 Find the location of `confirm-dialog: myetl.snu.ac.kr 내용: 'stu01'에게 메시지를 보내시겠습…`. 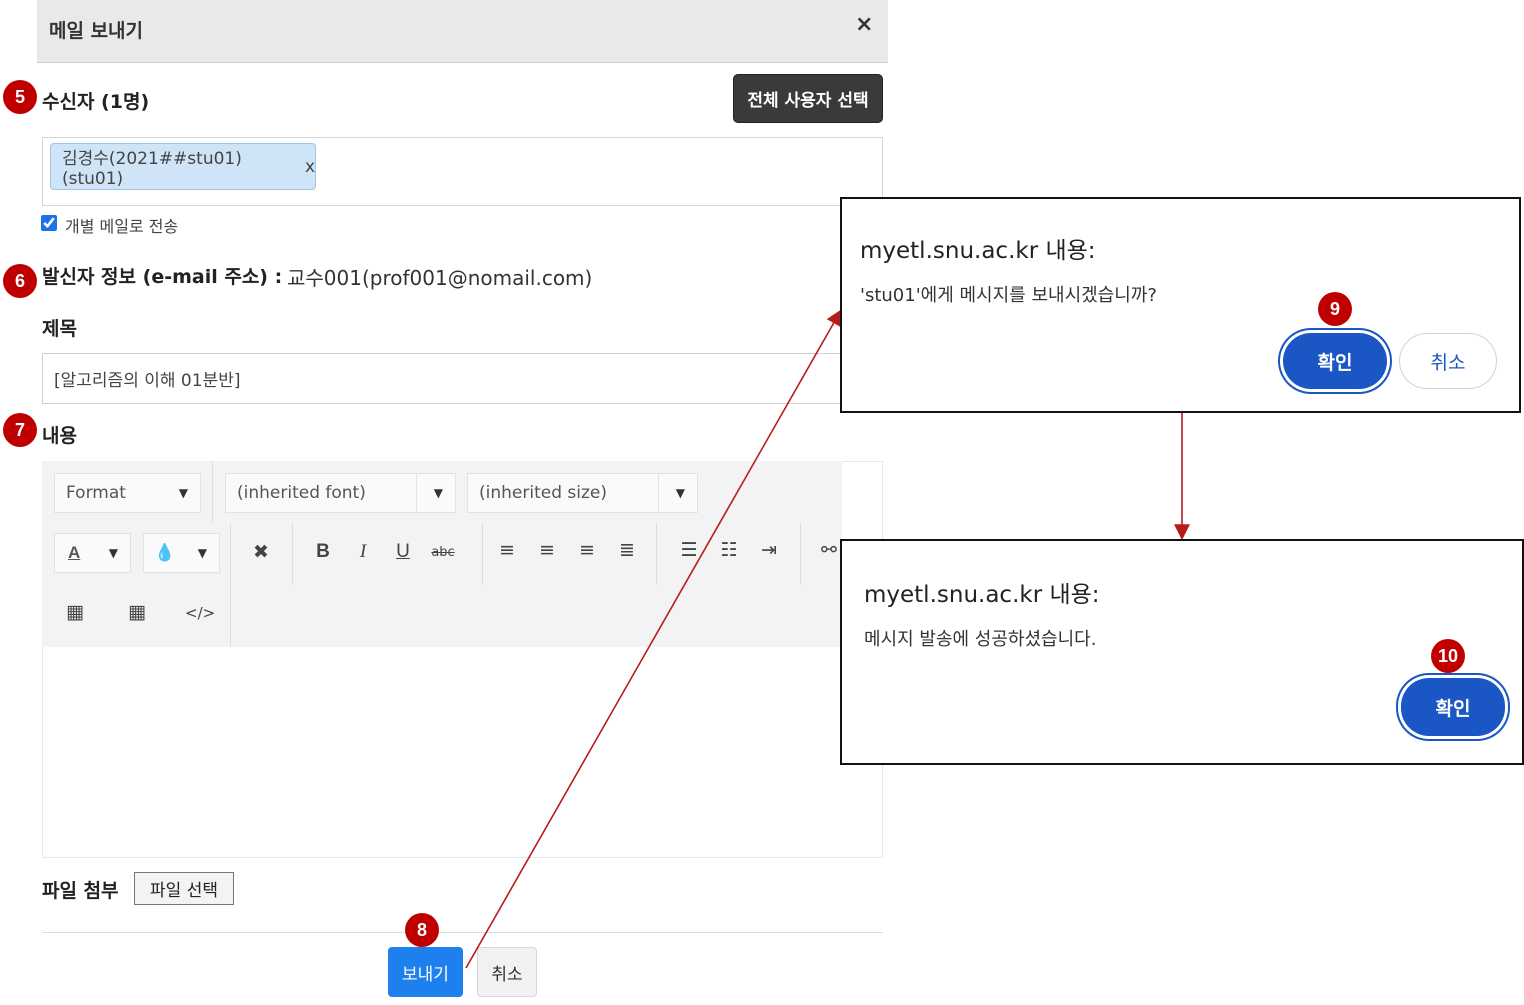

confirm-dialog: myetl.snu.ac.kr 내용: 'stu01'에게 메시지를 보내시겠습… is located at coordinates (1180, 305).